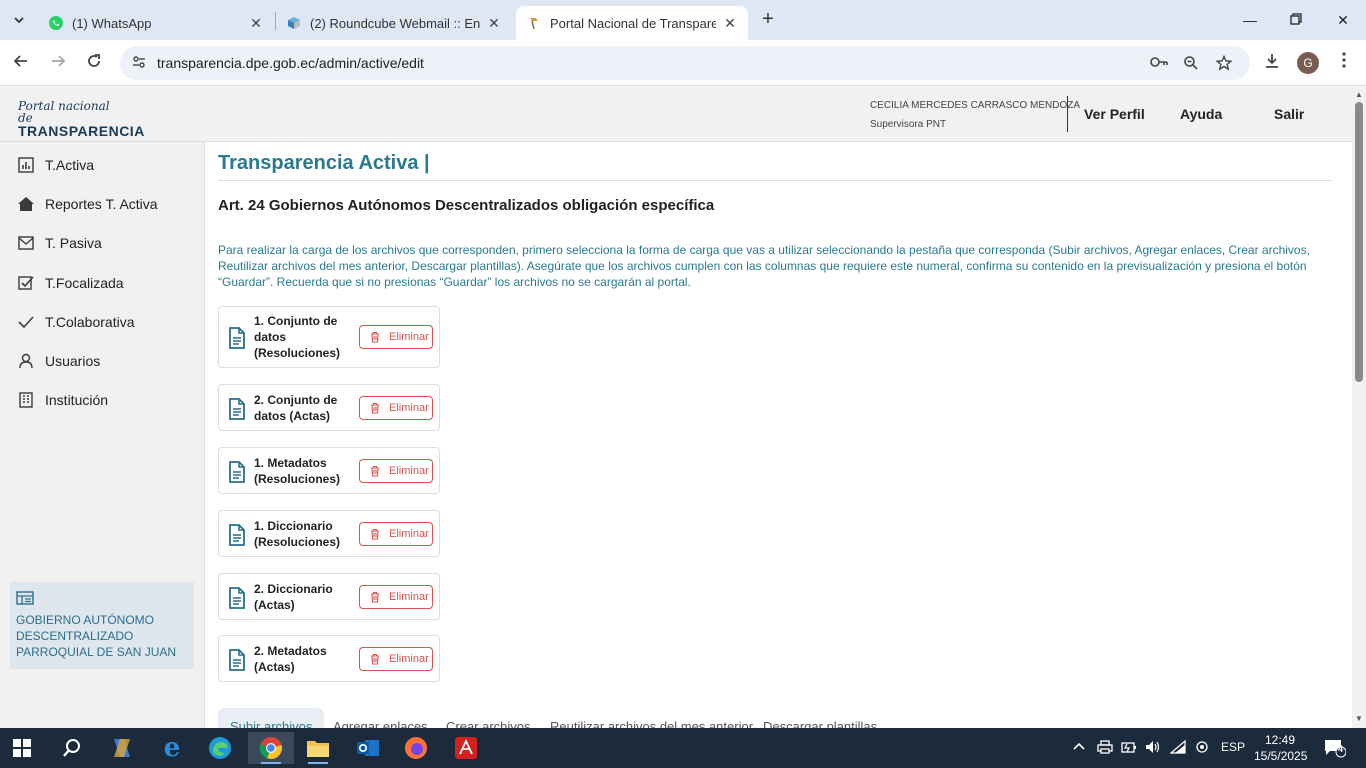 The height and width of the screenshot is (768, 1366). What do you see at coordinates (488, 718) in the screenshot?
I see `tab-crear-archivos: Crear archivos` at bounding box center [488, 718].